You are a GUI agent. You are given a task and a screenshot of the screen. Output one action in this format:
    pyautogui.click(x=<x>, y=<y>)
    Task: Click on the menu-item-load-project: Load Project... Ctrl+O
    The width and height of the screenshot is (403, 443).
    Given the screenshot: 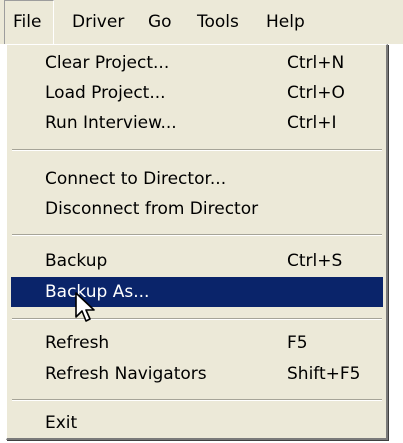 What is the action you would take?
    pyautogui.click(x=197, y=93)
    